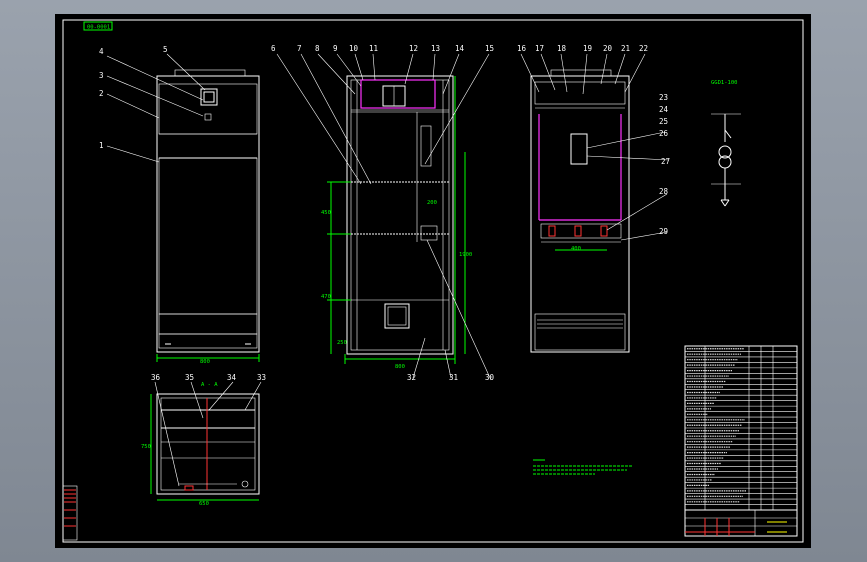 This screenshot has width=867, height=562. Describe the element at coordinates (317, 48) in the screenshot. I see `callout-8: 8` at that location.